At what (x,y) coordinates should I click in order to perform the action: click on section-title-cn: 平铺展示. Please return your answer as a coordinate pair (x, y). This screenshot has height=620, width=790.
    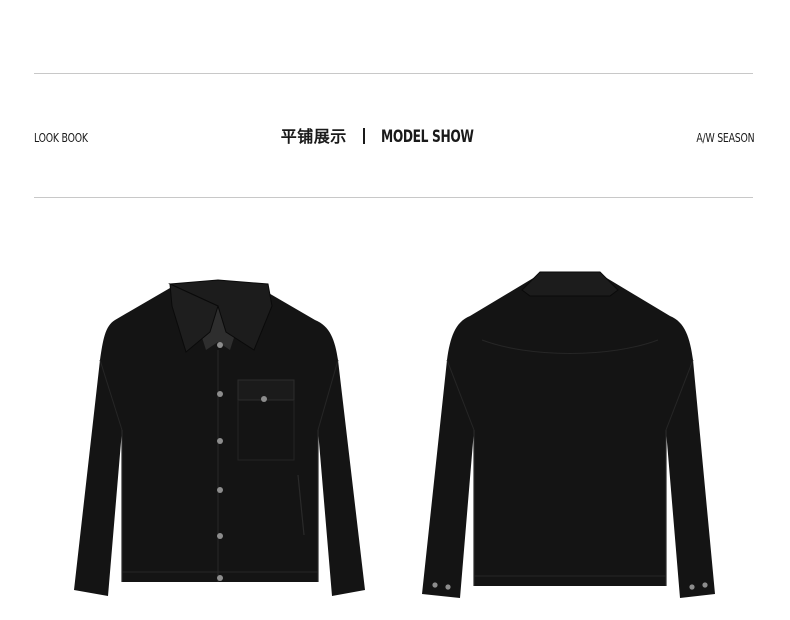
    Looking at the image, I should click on (313, 137).